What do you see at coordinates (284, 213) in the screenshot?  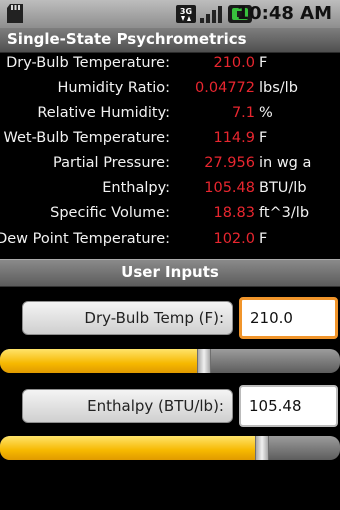 I see `result-unit: ft^3/lb` at bounding box center [284, 213].